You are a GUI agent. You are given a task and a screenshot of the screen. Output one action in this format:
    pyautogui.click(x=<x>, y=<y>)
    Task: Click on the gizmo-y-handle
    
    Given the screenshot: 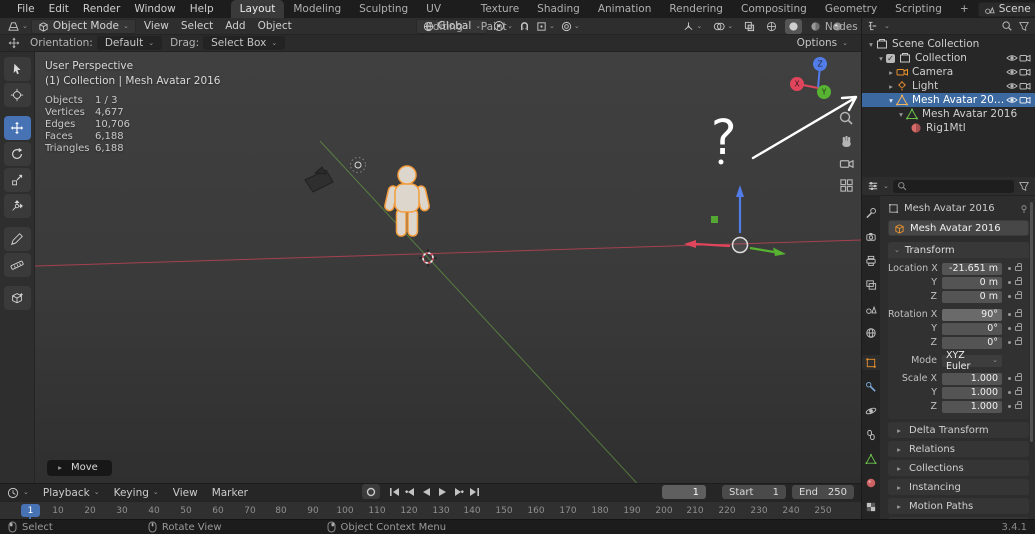 What is the action you would take?
    pyautogui.click(x=762, y=250)
    